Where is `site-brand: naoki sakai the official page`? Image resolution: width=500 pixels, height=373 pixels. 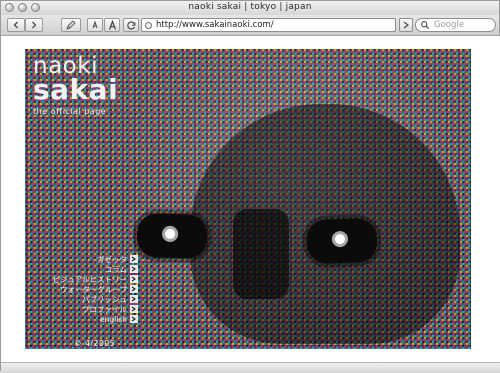 site-brand: naoki sakai the official page is located at coordinates (75, 85).